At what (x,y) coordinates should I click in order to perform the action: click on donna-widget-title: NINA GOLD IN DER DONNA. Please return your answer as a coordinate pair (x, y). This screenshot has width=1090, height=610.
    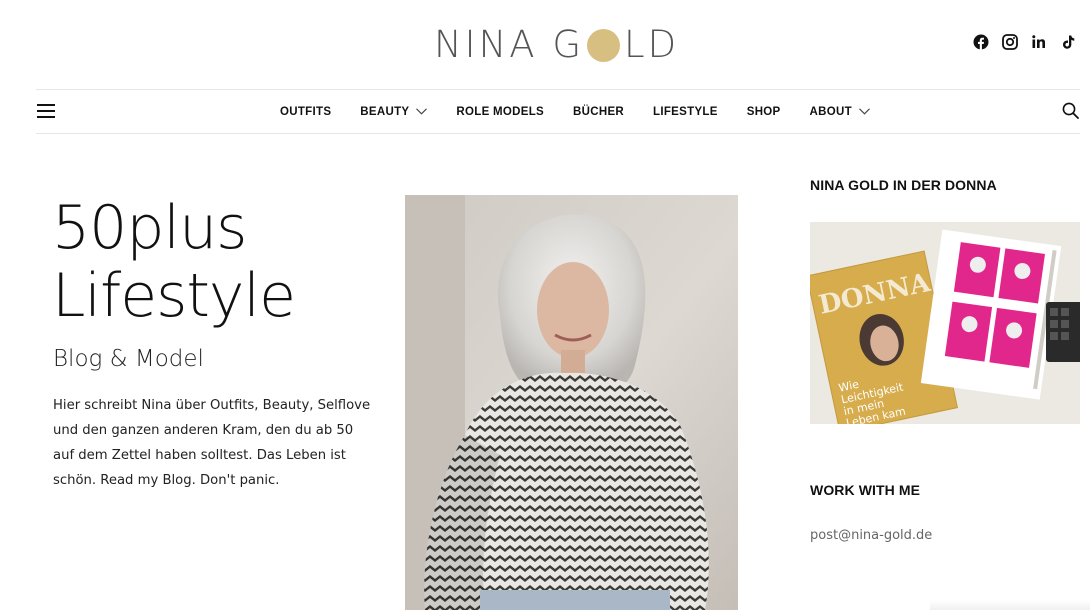
    Looking at the image, I should click on (903, 185).